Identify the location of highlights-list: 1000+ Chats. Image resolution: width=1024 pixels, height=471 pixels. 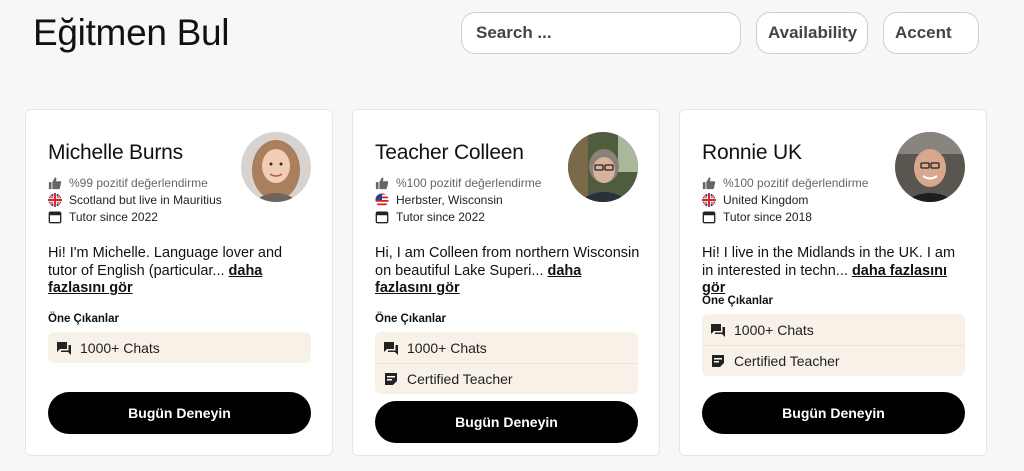
(179, 347).